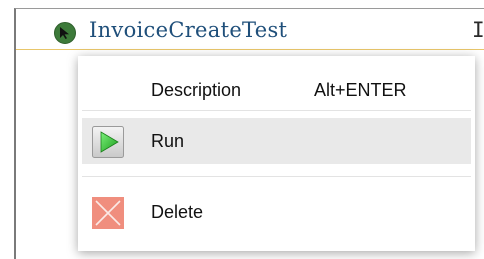 This screenshot has height=259, width=484. I want to click on test-class-icon, so click(65, 33).